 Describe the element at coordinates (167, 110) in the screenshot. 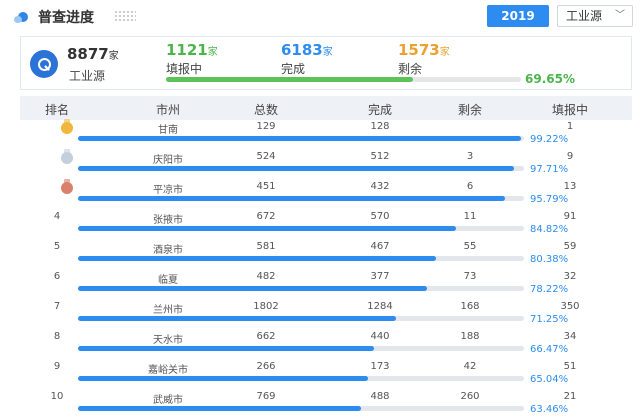

I see `header-city: 市州` at that location.